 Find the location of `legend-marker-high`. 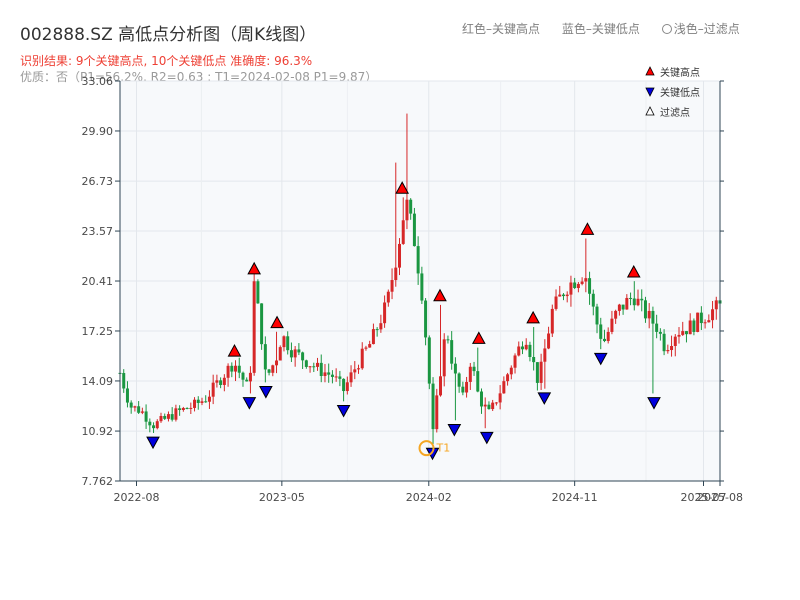

legend-marker-high is located at coordinates (650, 71).